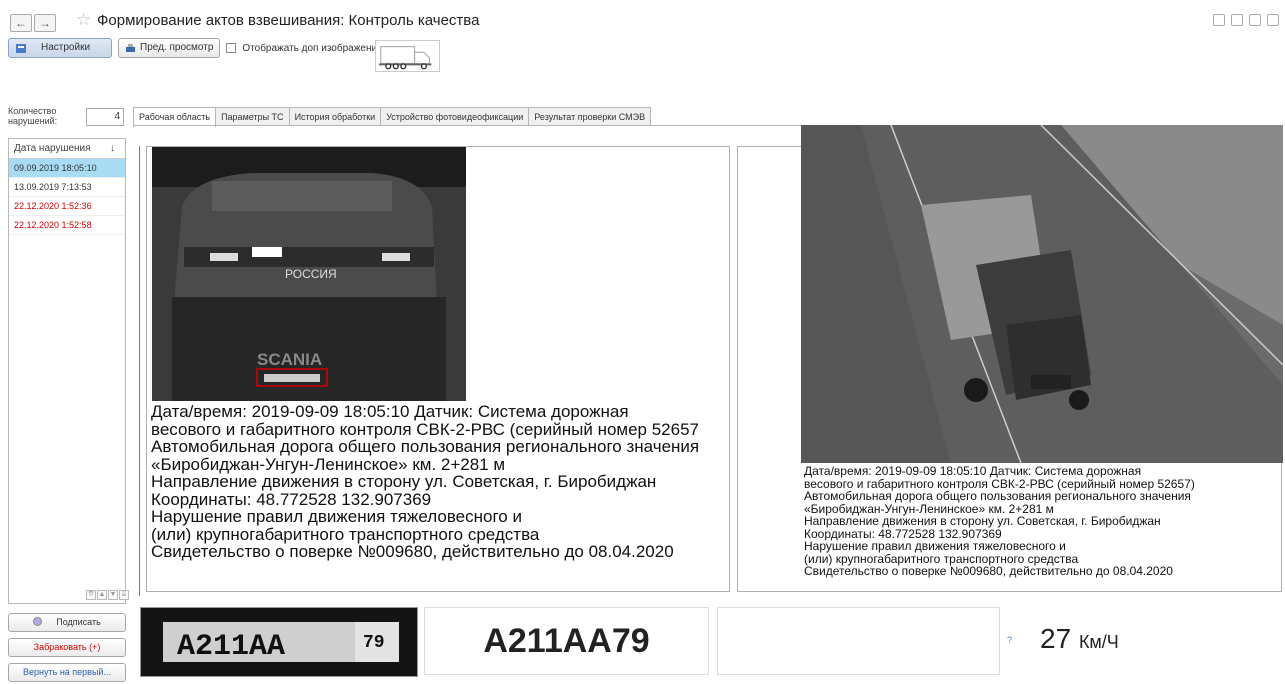 The width and height of the screenshot is (1285, 684). Describe the element at coordinates (175, 117) in the screenshot. I see `tab-work-area: Рабочая область` at that location.